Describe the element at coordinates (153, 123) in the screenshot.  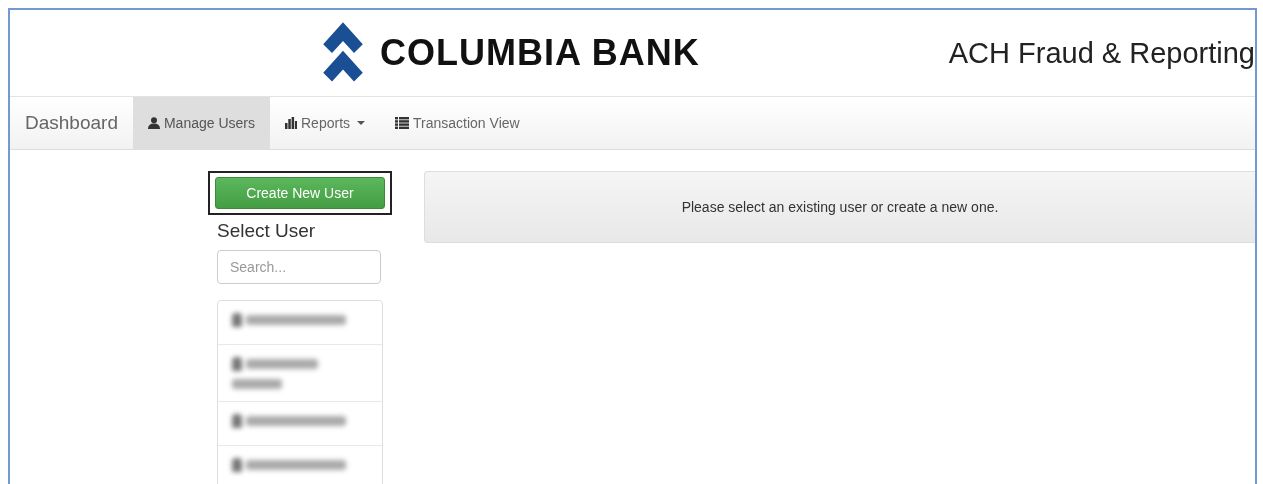
I see `user-icon` at that location.